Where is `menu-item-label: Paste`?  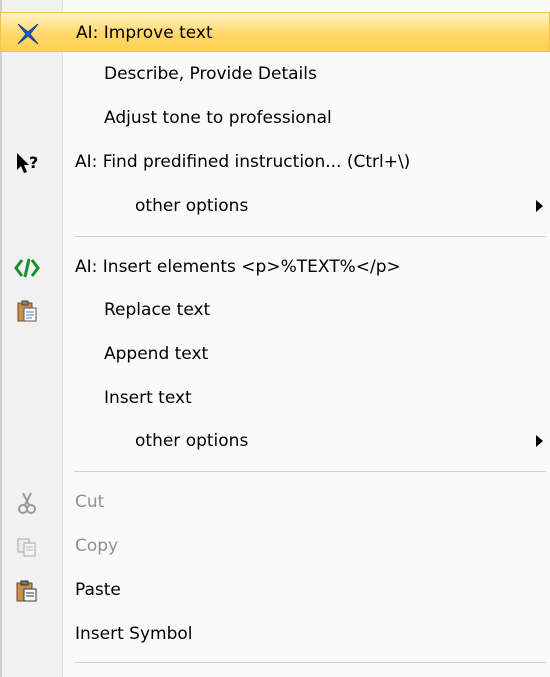
menu-item-label: Paste is located at coordinates (98, 590).